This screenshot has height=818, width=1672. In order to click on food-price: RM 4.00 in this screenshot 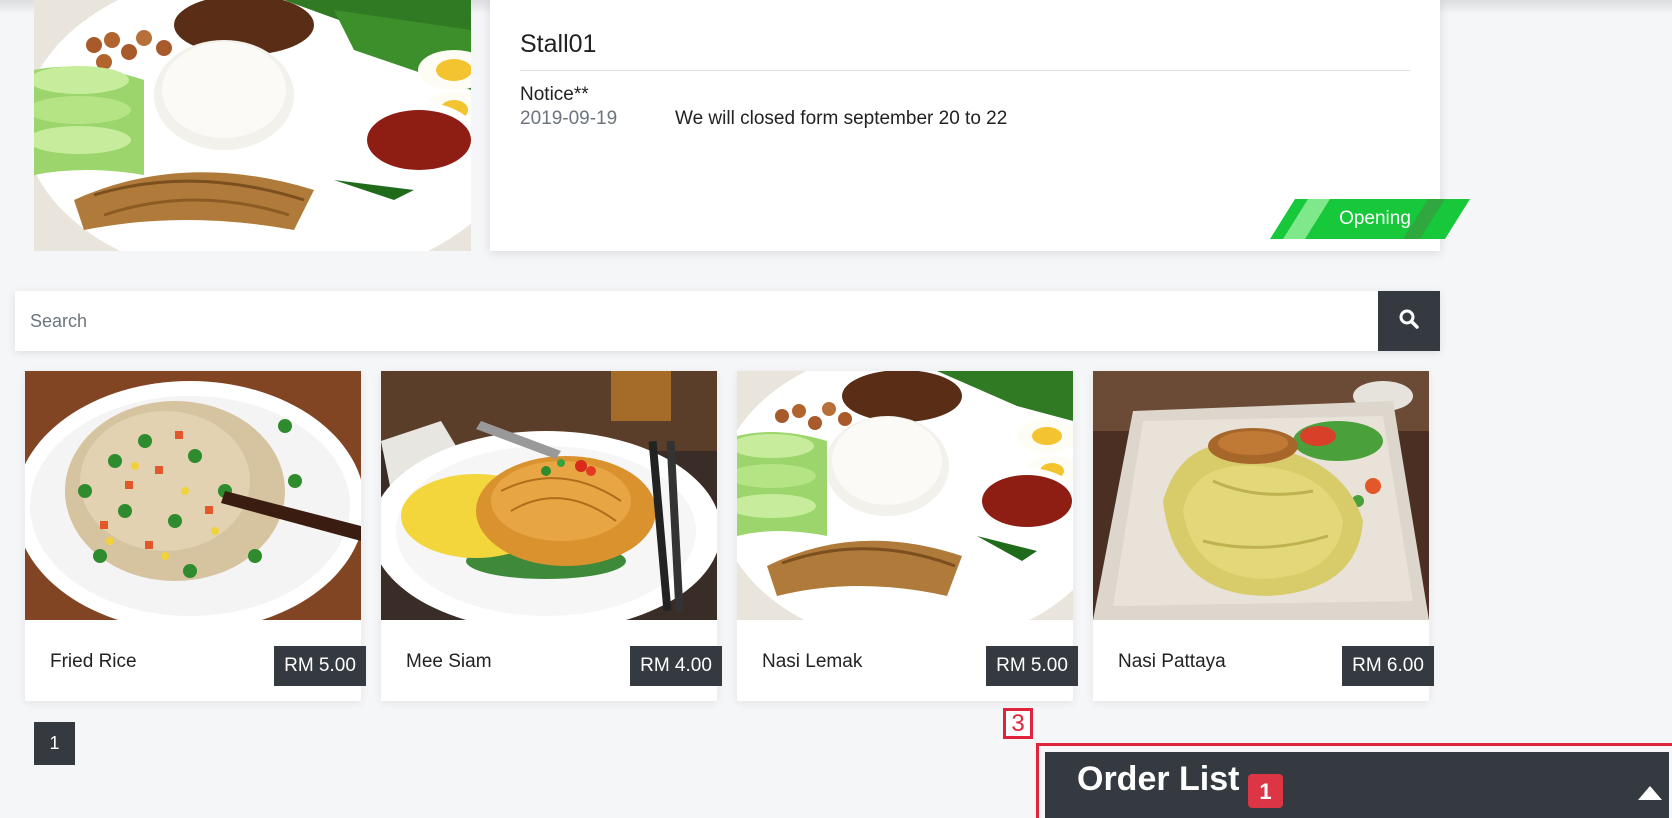, I will do `click(676, 666)`.